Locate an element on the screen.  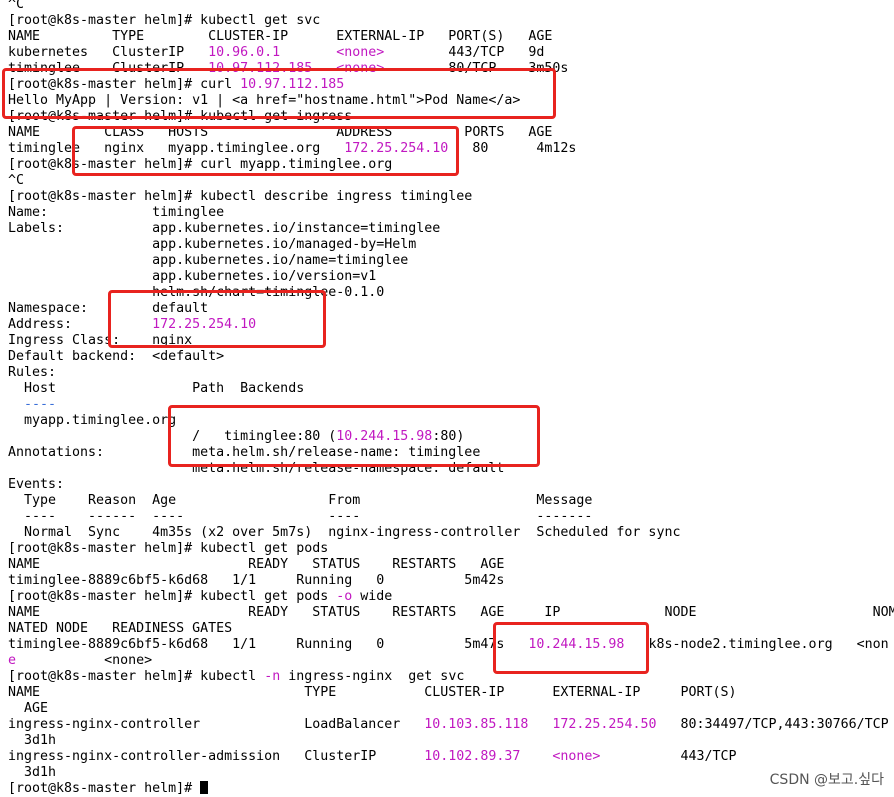
line-text: helm.sh/chart=timinglee-0.1.0 is located at coordinates (196, 292).